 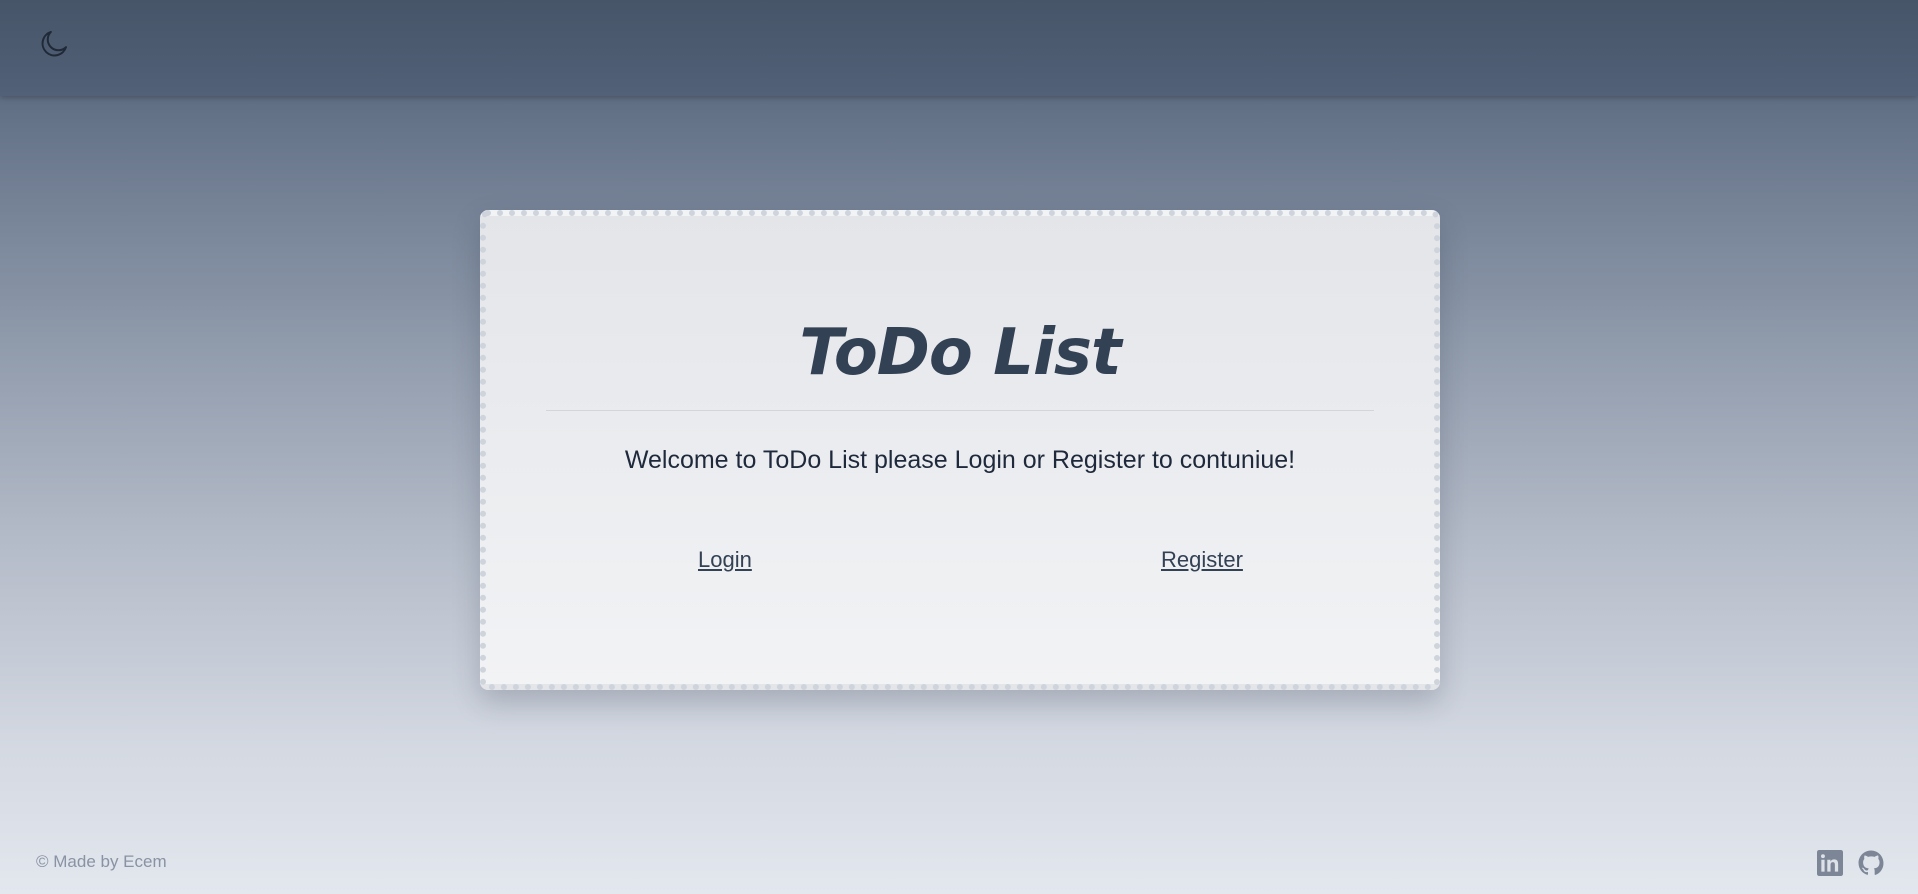 I want to click on footer-credit: © Made by Ecem, so click(x=101, y=861).